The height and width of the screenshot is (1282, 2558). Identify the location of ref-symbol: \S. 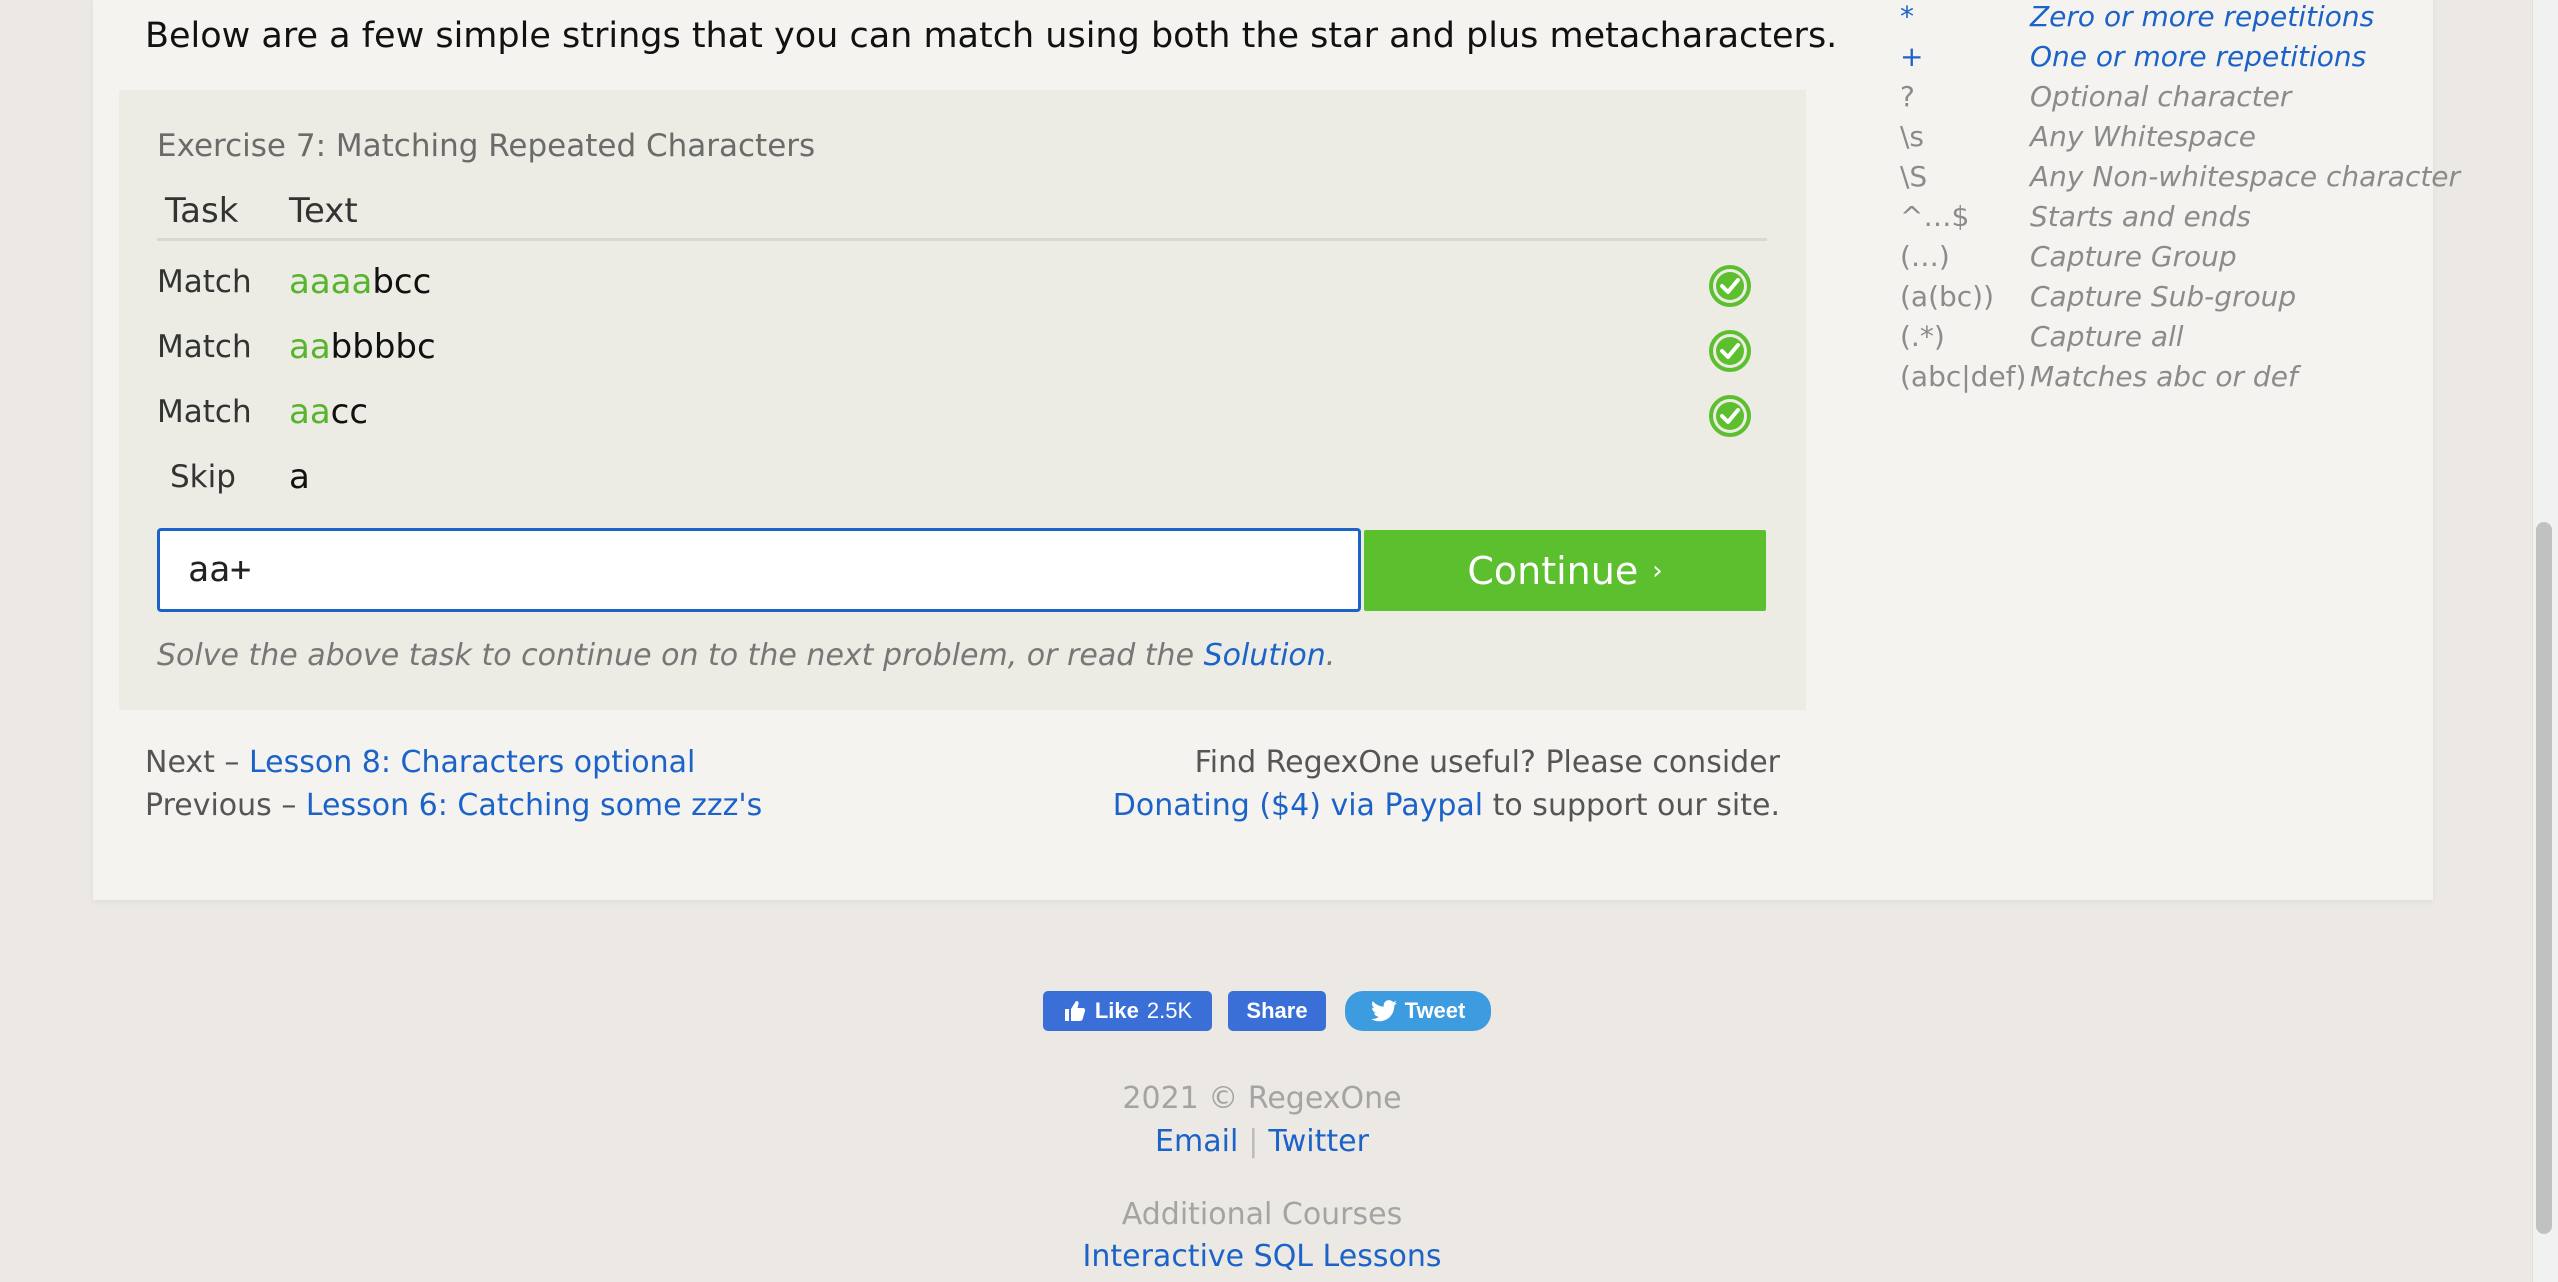
(1914, 176).